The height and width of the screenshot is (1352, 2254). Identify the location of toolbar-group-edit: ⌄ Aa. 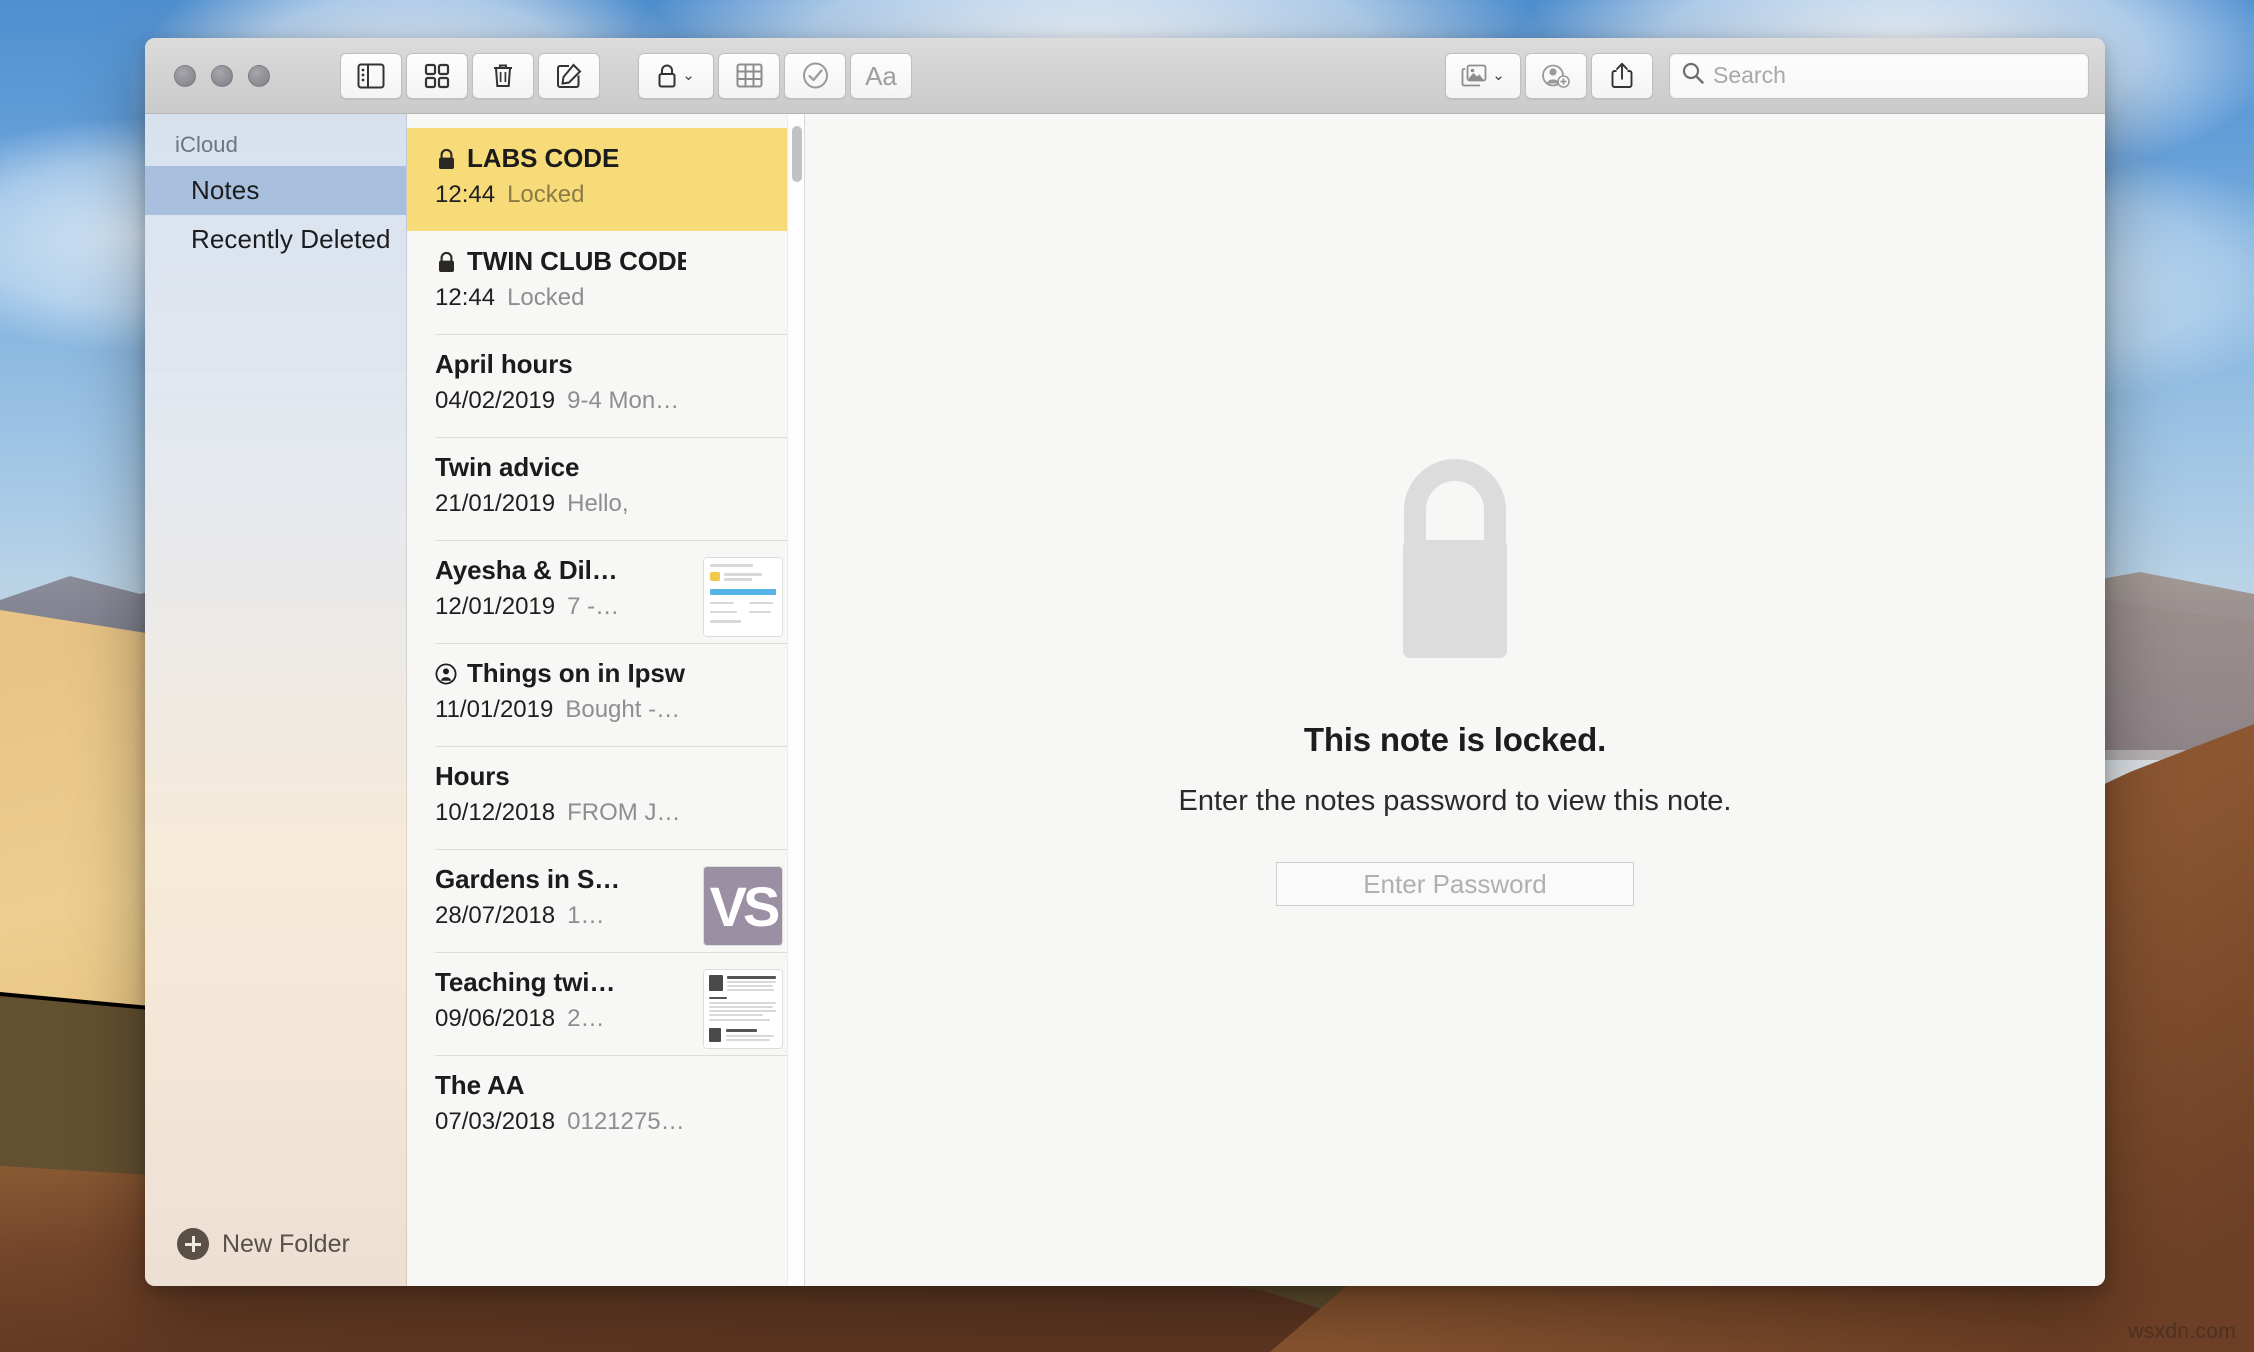
(775, 75).